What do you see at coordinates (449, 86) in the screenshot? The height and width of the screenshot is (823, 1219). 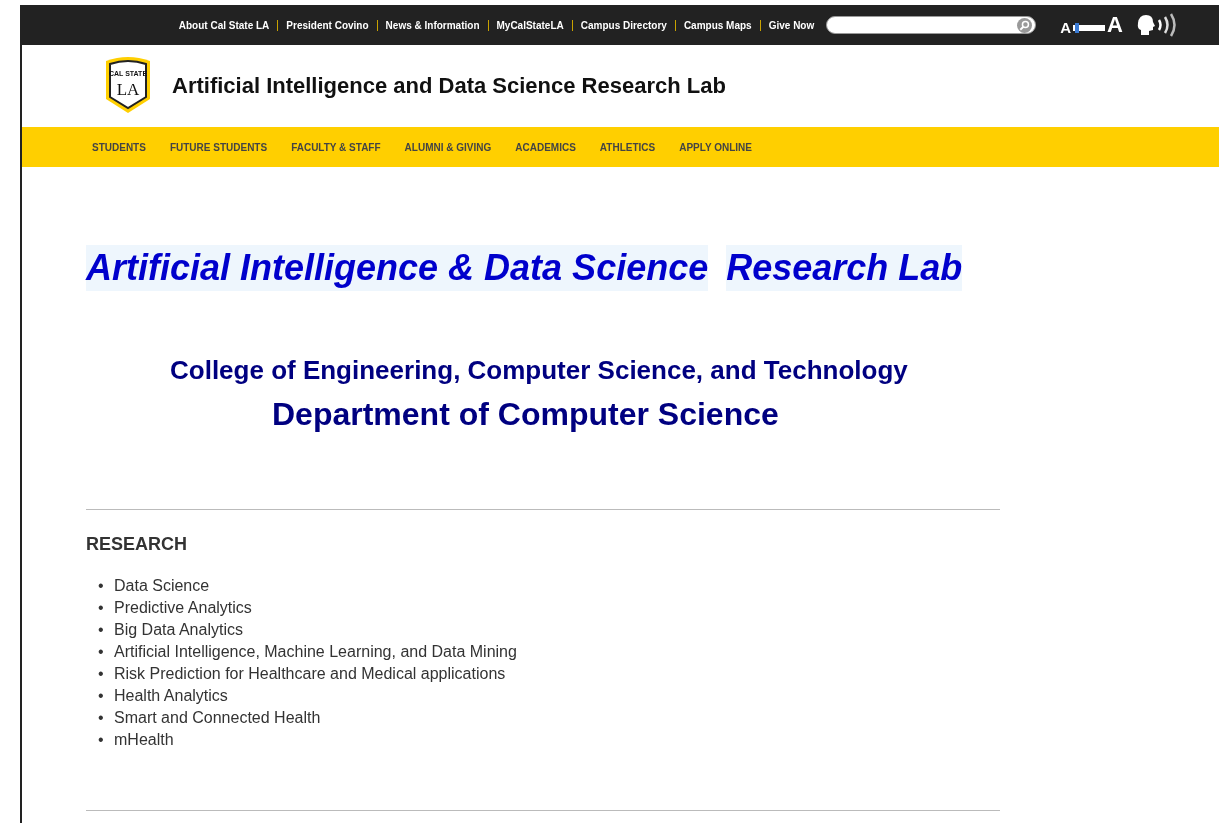 I see `site-title: Artificial Intelligence and Data Science Research Lab` at bounding box center [449, 86].